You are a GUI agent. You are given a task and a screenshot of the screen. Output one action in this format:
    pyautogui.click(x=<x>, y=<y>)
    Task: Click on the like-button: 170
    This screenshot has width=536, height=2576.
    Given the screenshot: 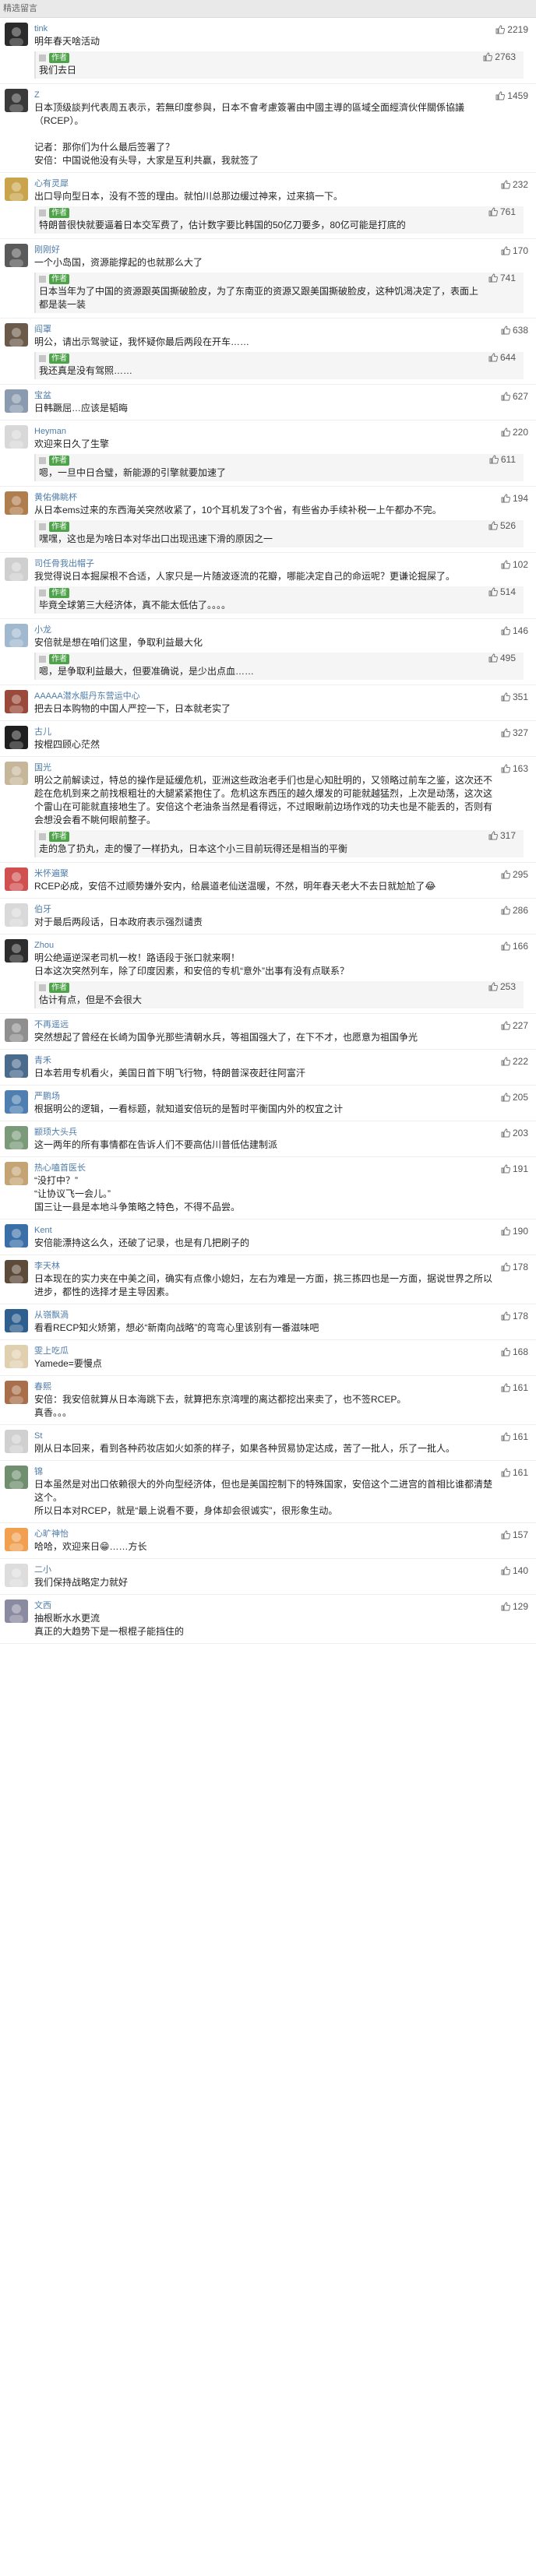 What is the action you would take?
    pyautogui.click(x=514, y=250)
    